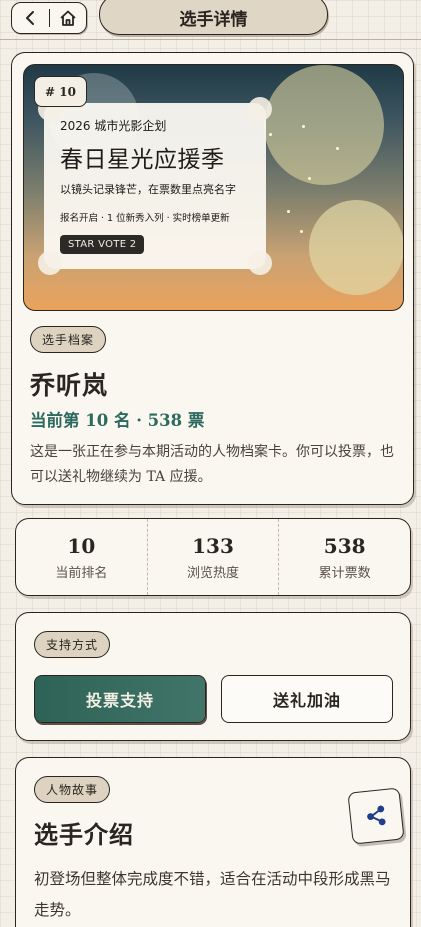  What do you see at coordinates (344, 573) in the screenshot?
I see `stat-label: 累计票数` at bounding box center [344, 573].